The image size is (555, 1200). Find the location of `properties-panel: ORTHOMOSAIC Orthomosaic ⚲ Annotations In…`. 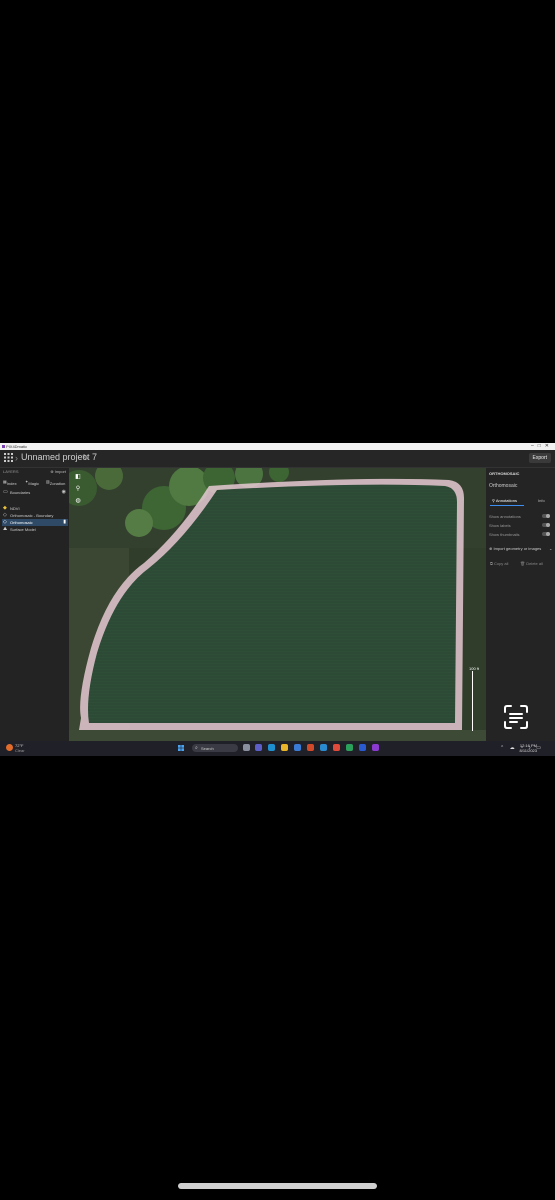

properties-panel: ORTHOMOSAIC Orthomosaic ⚲ Annotations In… is located at coordinates (520, 604).